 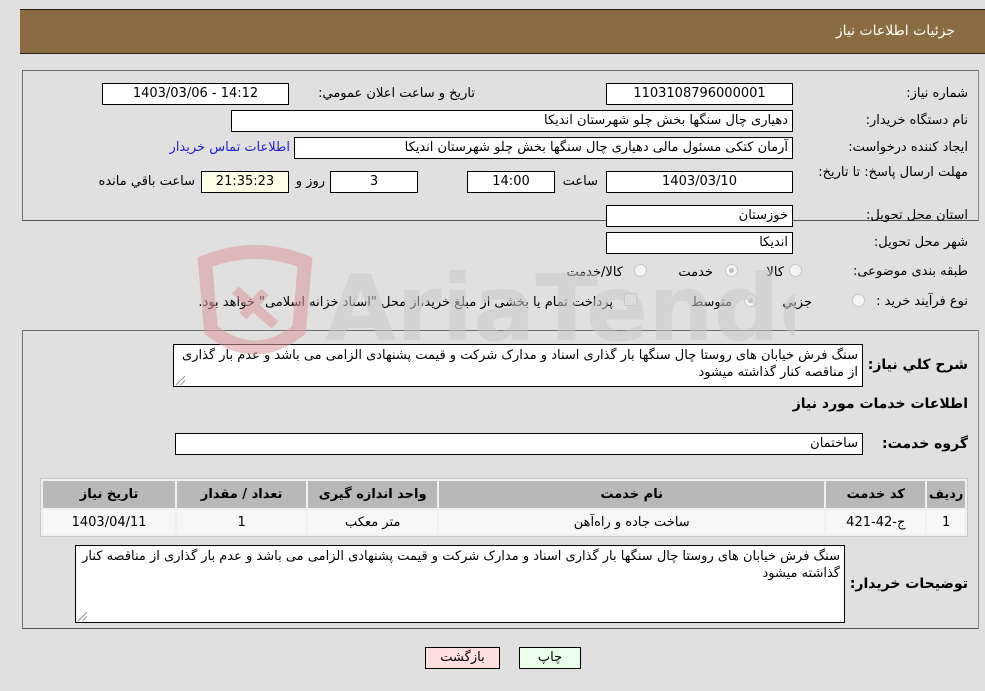 I want to click on need-number-label: شماره نیاز:, so click(x=937, y=93).